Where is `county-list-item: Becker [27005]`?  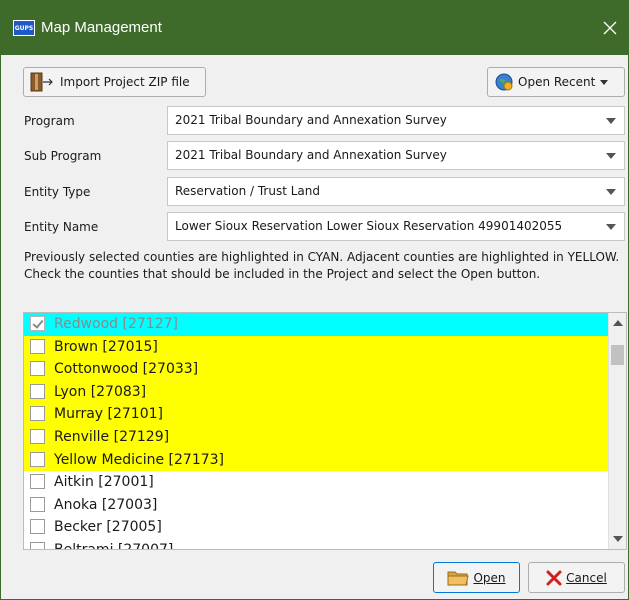
county-list-item: Becker [27005] is located at coordinates (316, 527).